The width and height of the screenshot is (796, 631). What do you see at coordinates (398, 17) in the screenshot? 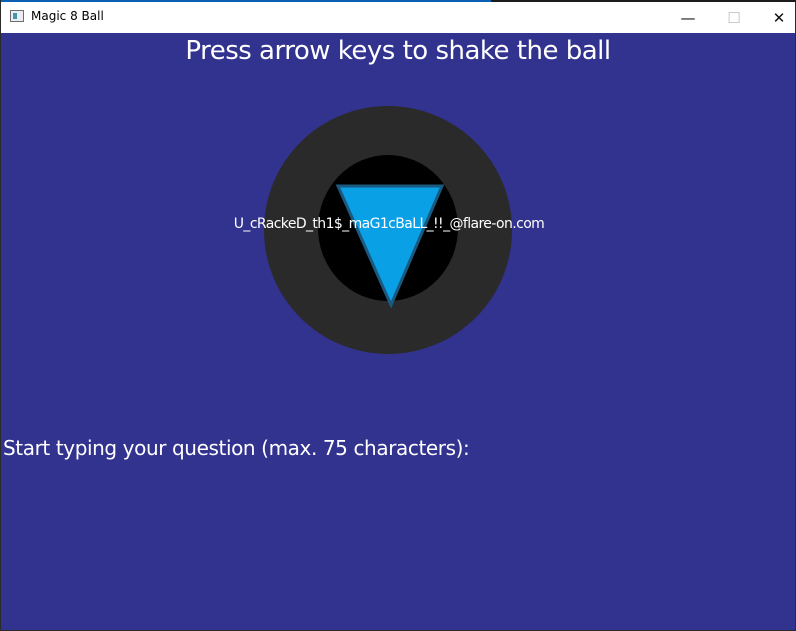
I see `title-bar: Magic 8 Ball — ☐ ✕` at bounding box center [398, 17].